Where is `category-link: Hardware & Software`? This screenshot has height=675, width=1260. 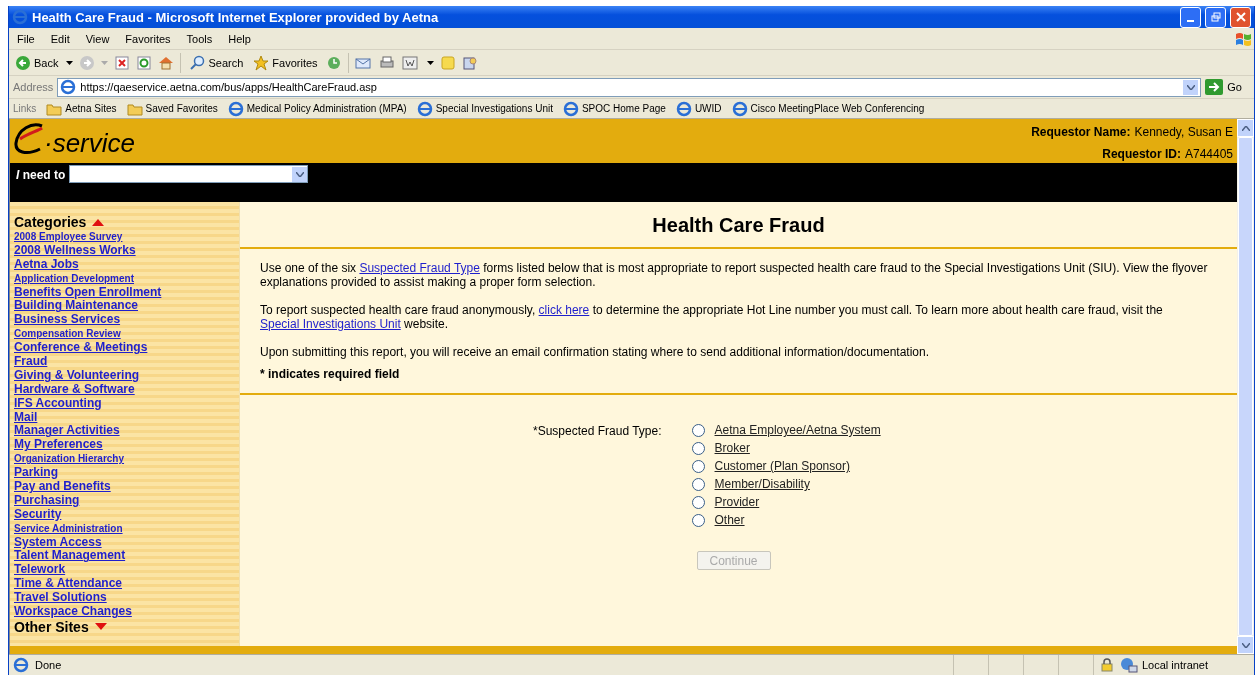 category-link: Hardware & Software is located at coordinates (124, 389).